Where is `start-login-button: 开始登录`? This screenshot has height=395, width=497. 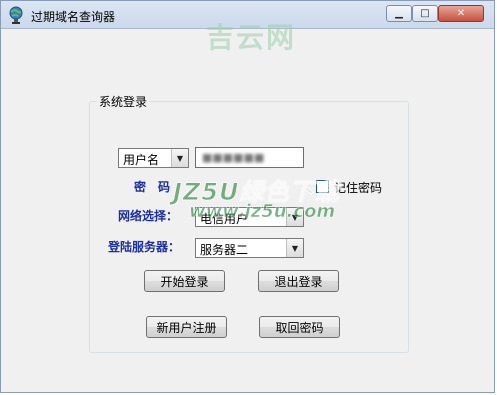 start-login-button: 开始登录 is located at coordinates (184, 281).